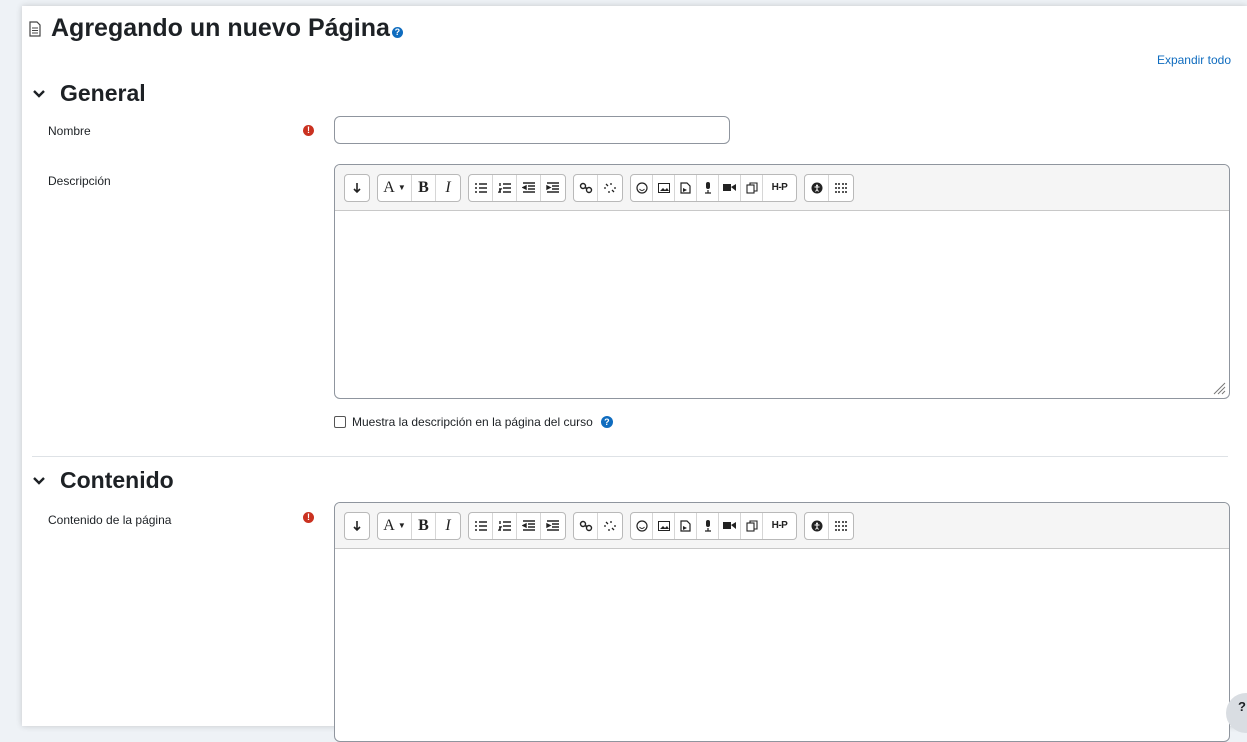 This screenshot has width=1247, height=742. I want to click on name-label: Nombre, so click(69, 131).